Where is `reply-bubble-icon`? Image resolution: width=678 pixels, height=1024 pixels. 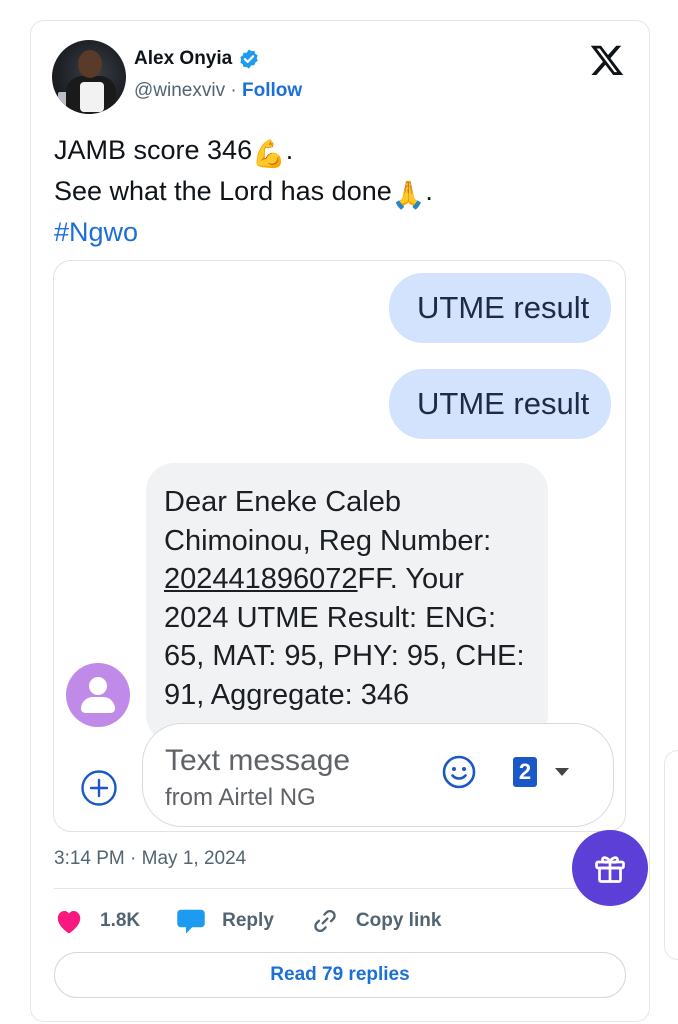
reply-bubble-icon is located at coordinates (191, 921).